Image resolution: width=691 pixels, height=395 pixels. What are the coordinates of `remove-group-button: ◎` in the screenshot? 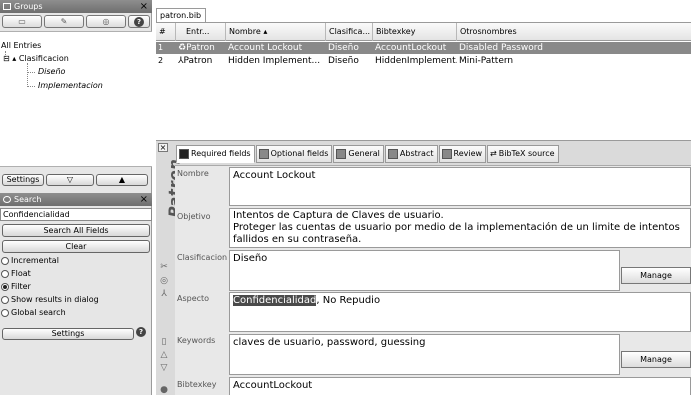 It's located at (106, 21).